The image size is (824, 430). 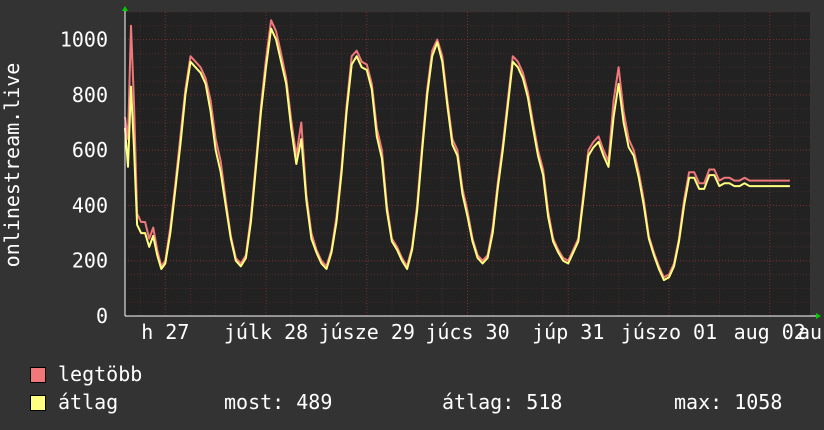 What do you see at coordinates (502, 402) in the screenshot?
I see `stat-average: átlag: 518` at bounding box center [502, 402].